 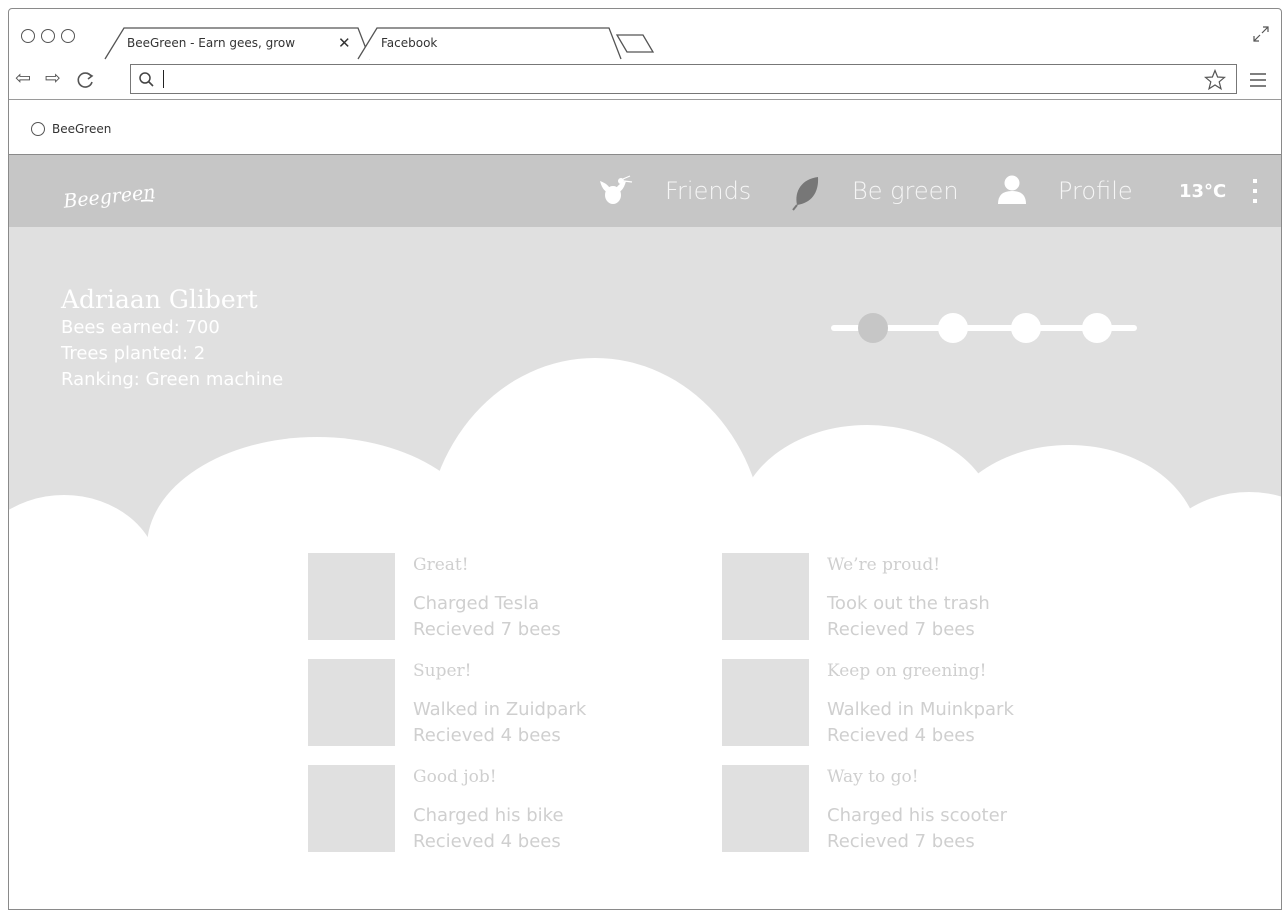 I want to click on progress-stepper, so click(x=984, y=325).